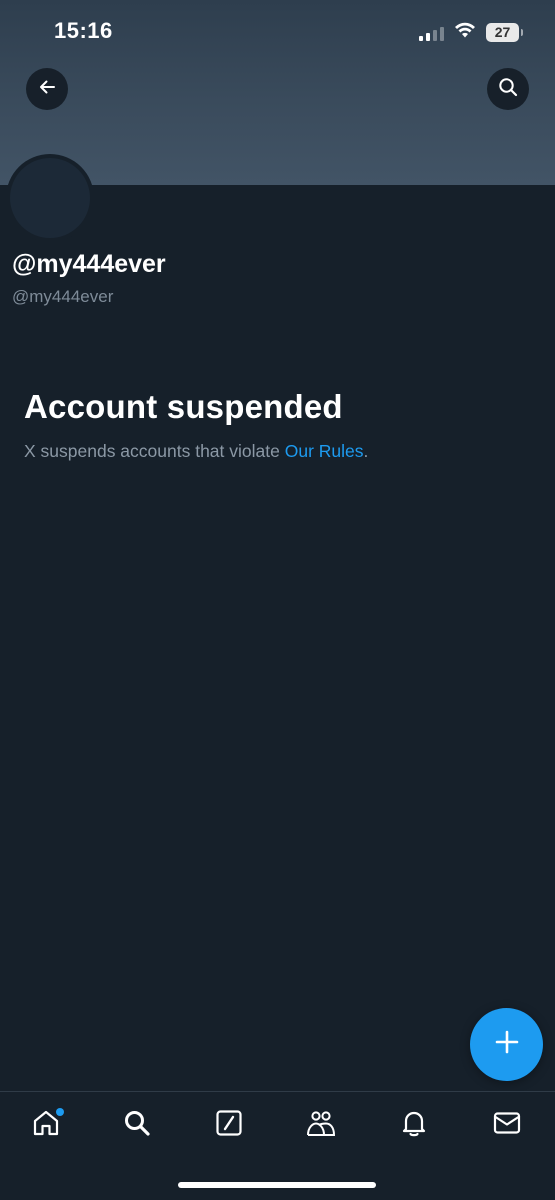 Image resolution: width=555 pixels, height=1200 pixels. Describe the element at coordinates (154, 451) in the screenshot. I see `suspended-message-text: X suspends accounts that violate` at that location.